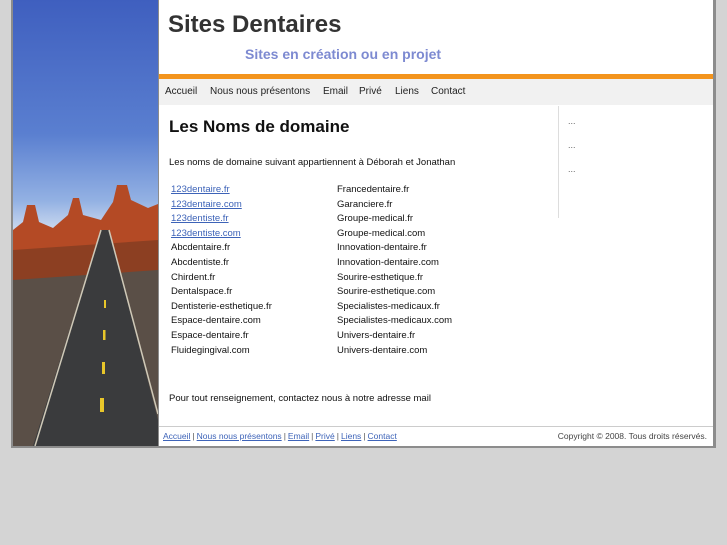 Image resolution: width=727 pixels, height=545 pixels. What do you see at coordinates (375, 219) in the screenshot?
I see `domain-name: Groupe-medical.fr` at bounding box center [375, 219].